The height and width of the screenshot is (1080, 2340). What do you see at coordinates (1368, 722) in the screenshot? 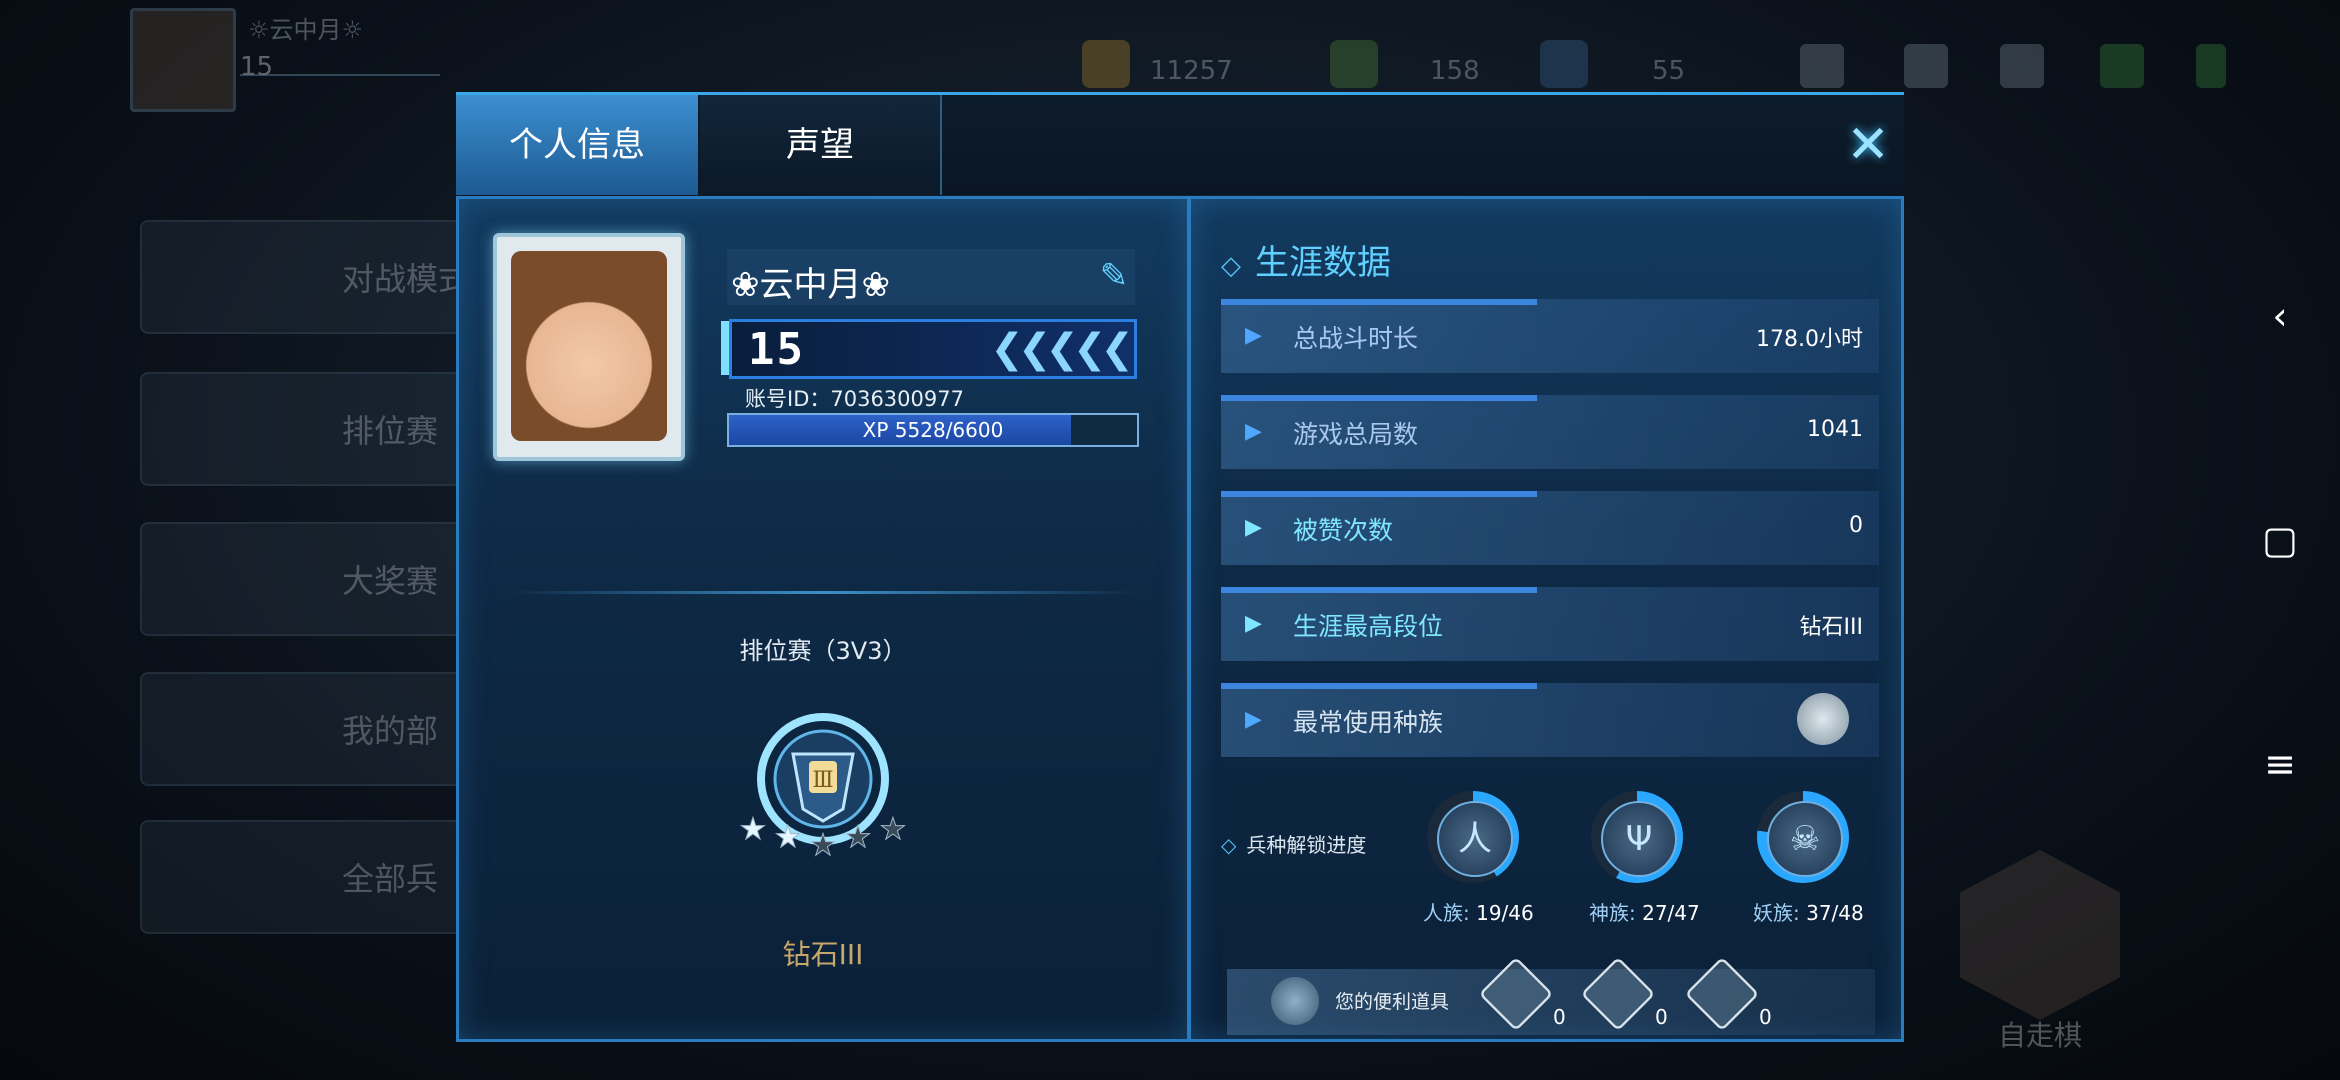
I see `stat-label: 最常使用种族` at bounding box center [1368, 722].